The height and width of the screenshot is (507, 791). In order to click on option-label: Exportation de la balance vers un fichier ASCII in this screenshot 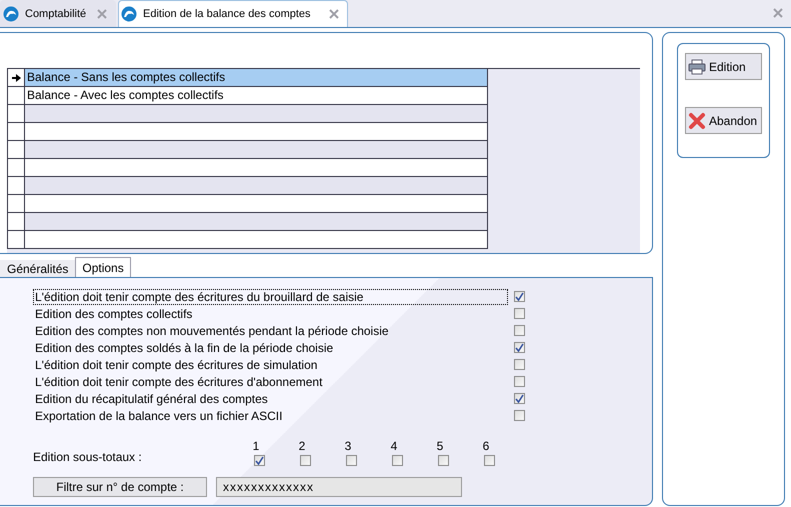, I will do `click(159, 416)`.